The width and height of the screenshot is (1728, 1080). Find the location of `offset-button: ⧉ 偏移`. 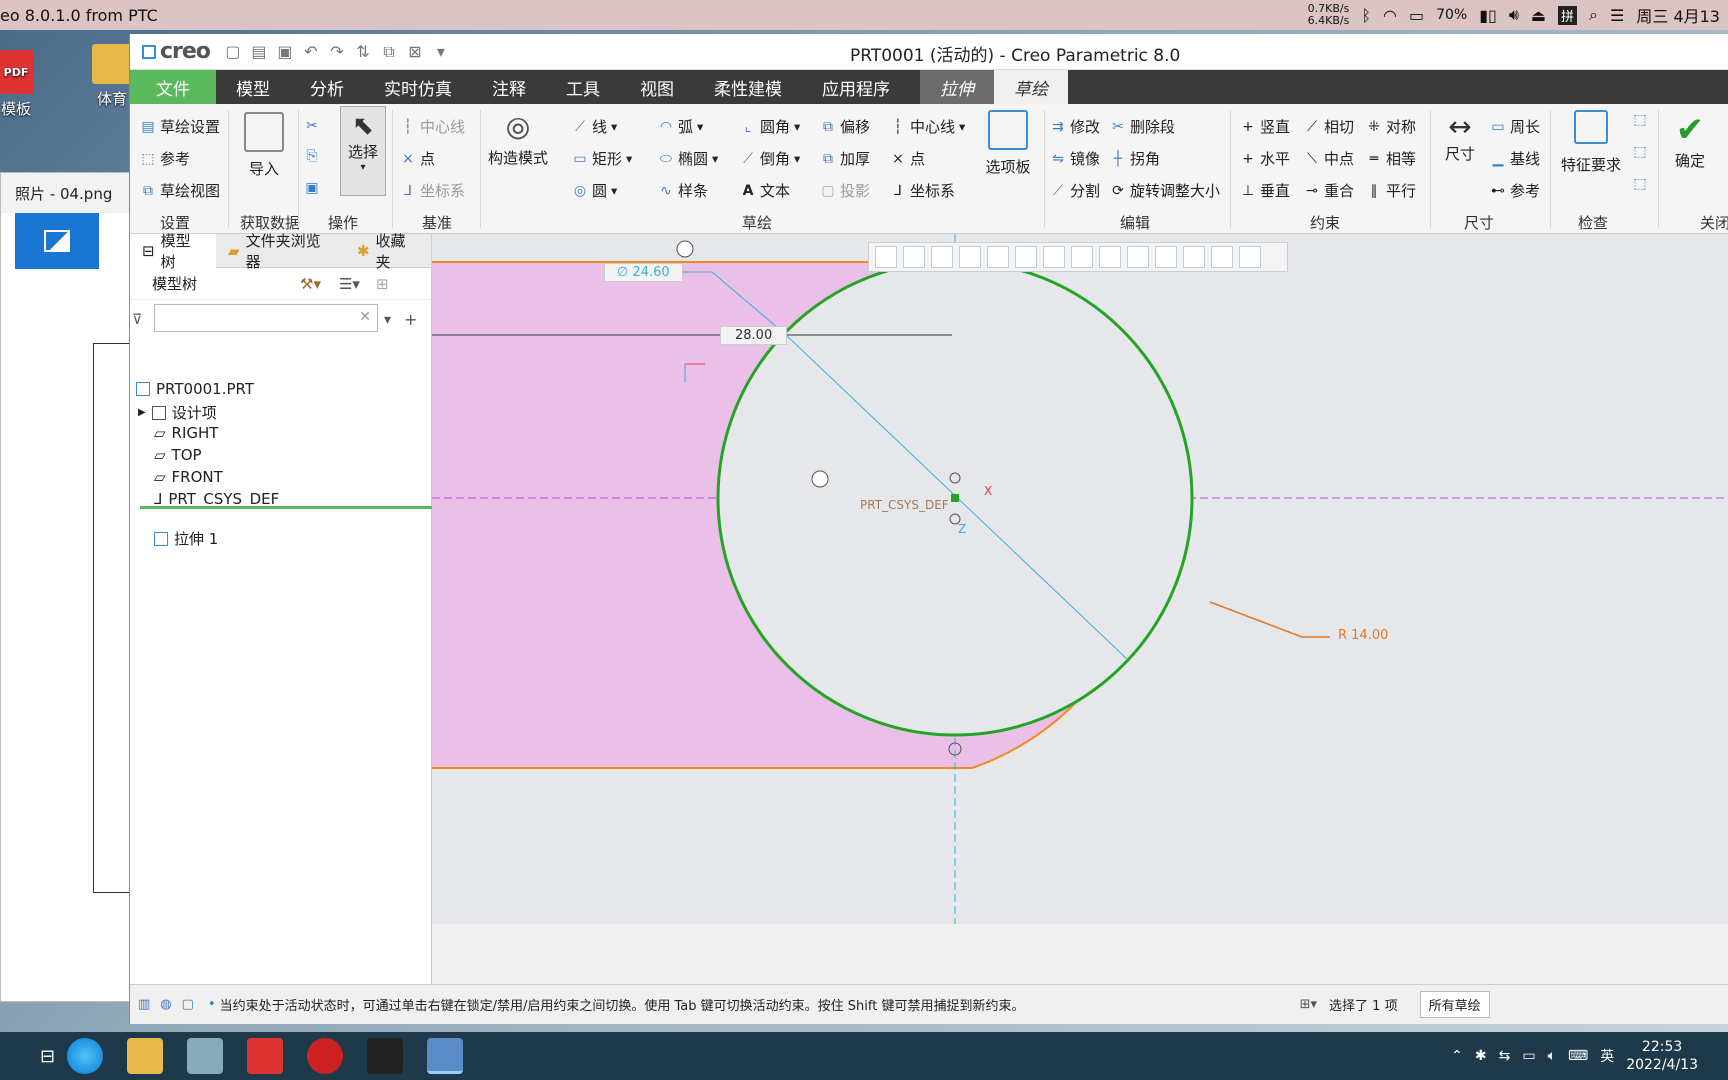

offset-button: ⧉ 偏移 is located at coordinates (845, 126).